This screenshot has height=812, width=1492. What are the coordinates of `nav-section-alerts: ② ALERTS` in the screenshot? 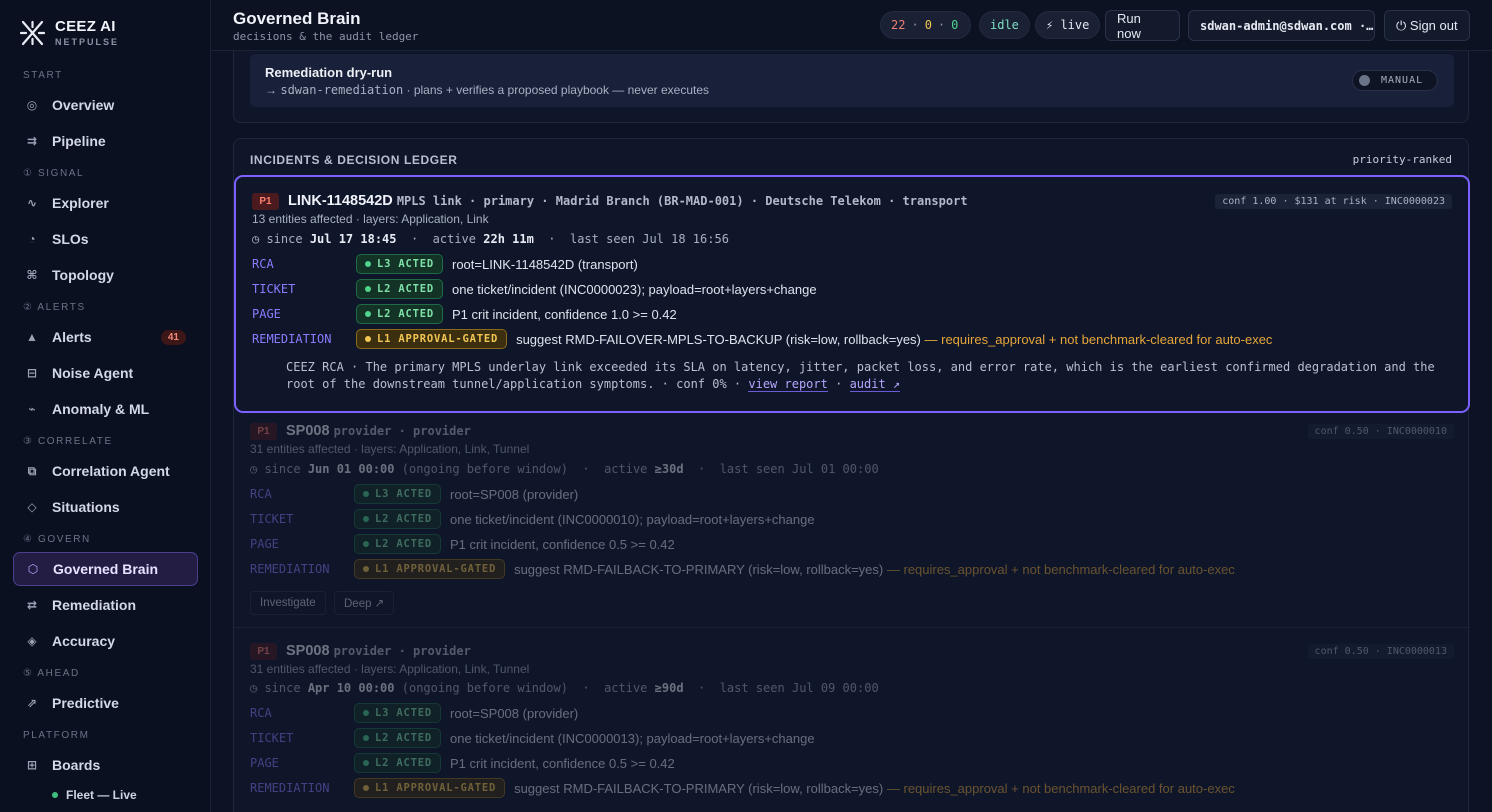 It's located at (54, 307).